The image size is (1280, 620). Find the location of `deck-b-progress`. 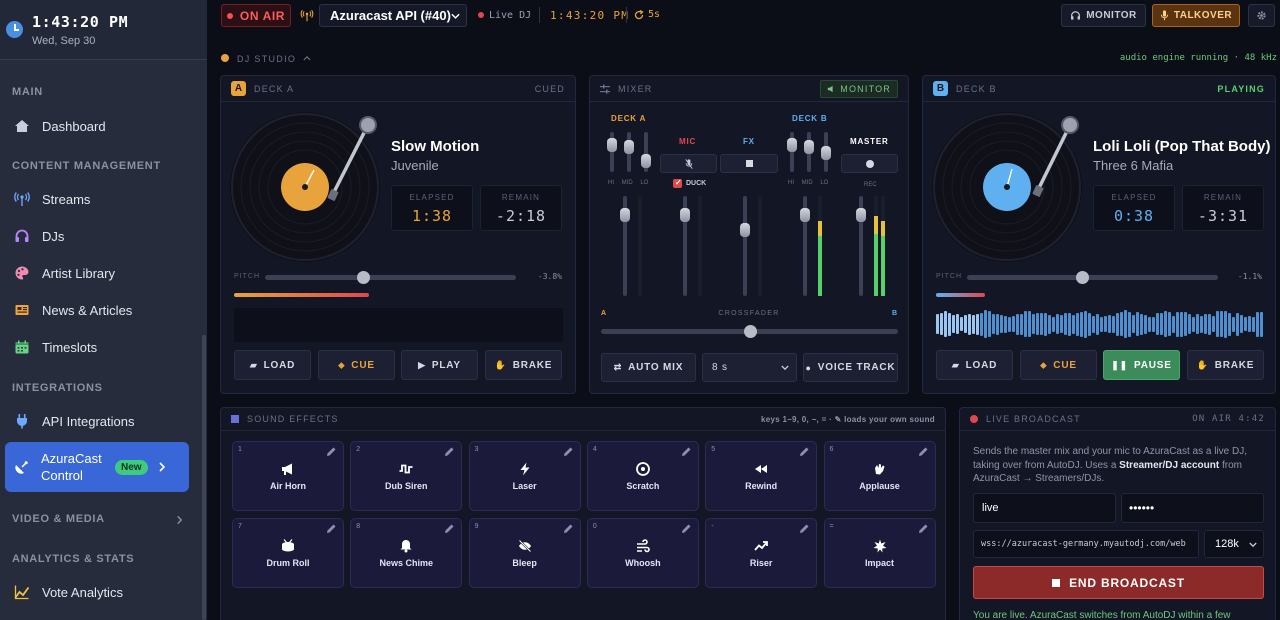

deck-b-progress is located at coordinates (1099, 295).